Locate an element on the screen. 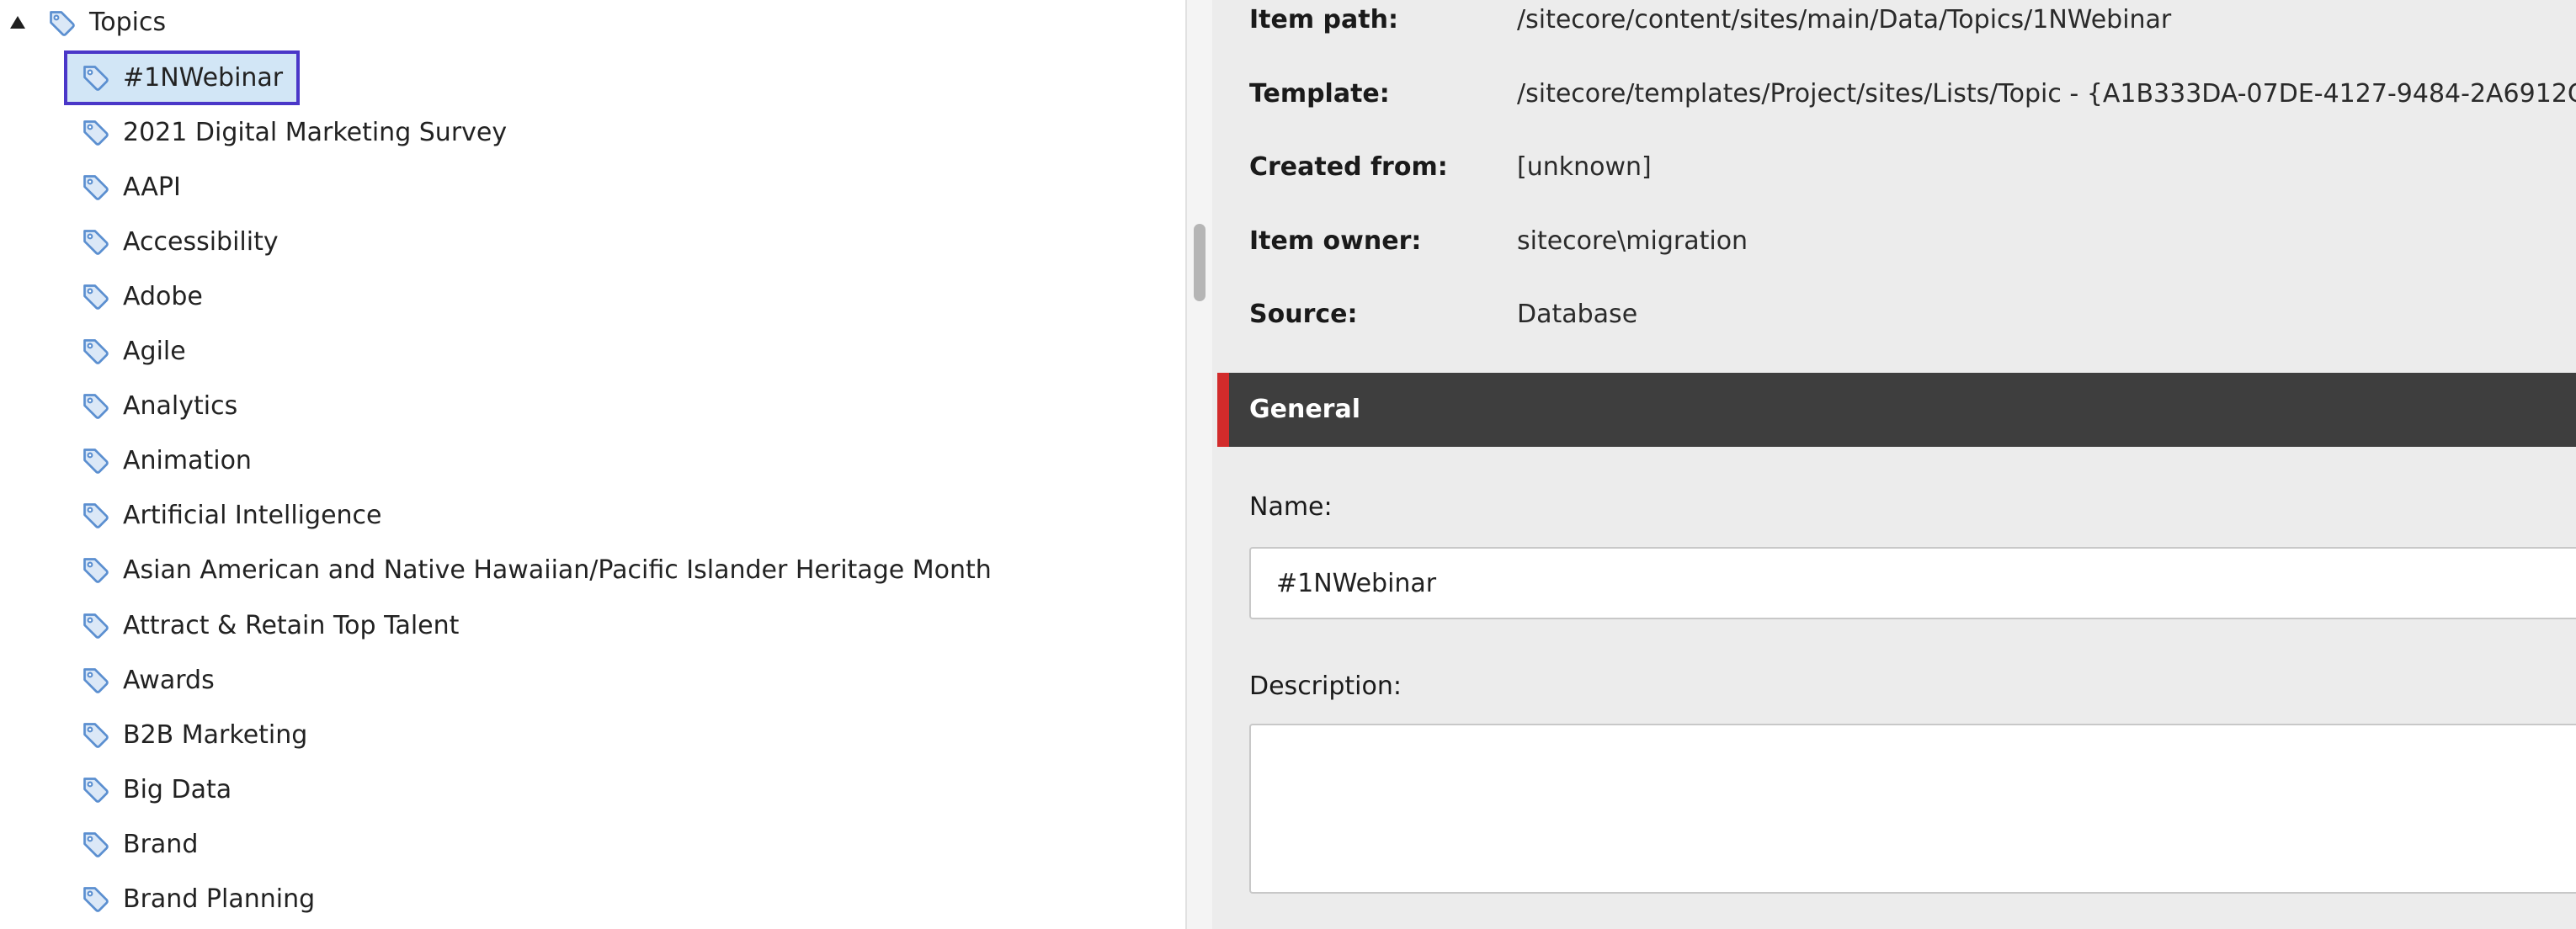  tree-item: B2B Marketing is located at coordinates (193, 735).